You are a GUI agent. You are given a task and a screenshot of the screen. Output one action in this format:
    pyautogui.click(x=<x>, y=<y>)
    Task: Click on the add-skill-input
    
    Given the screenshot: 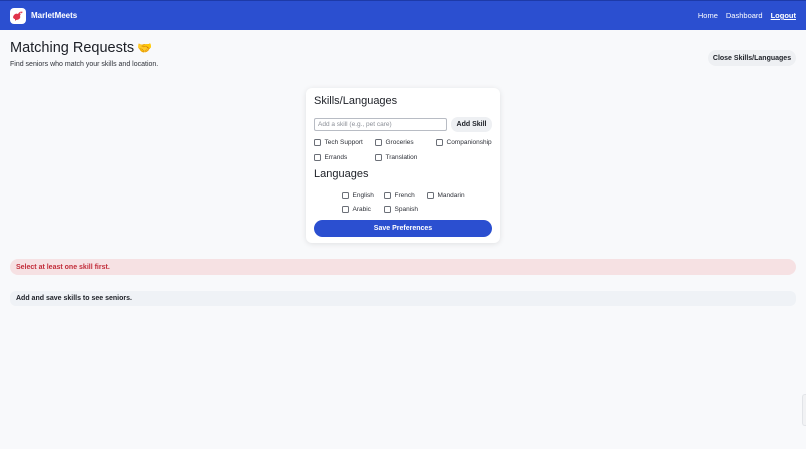 What is the action you would take?
    pyautogui.click(x=380, y=124)
    